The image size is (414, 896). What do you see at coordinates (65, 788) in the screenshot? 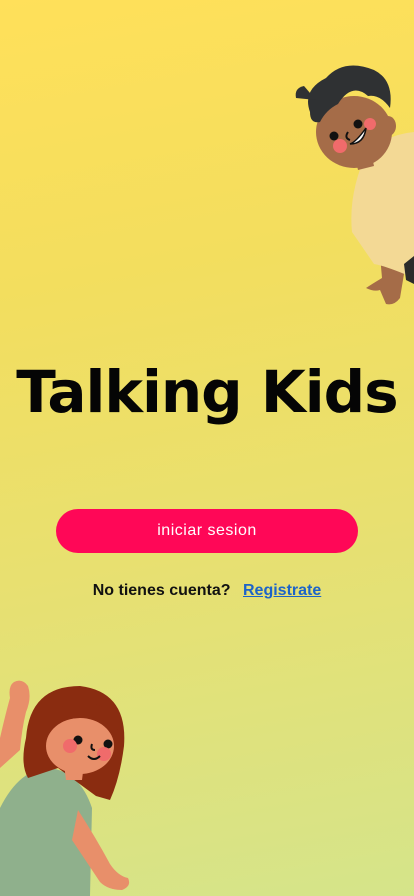
I see `girl-illustration` at bounding box center [65, 788].